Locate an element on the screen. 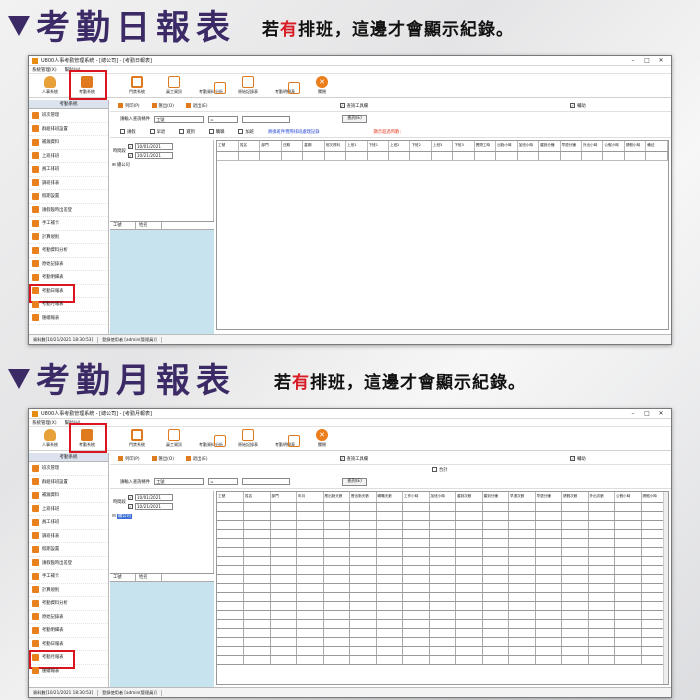  minimize-button: – is located at coordinates (633, 413).